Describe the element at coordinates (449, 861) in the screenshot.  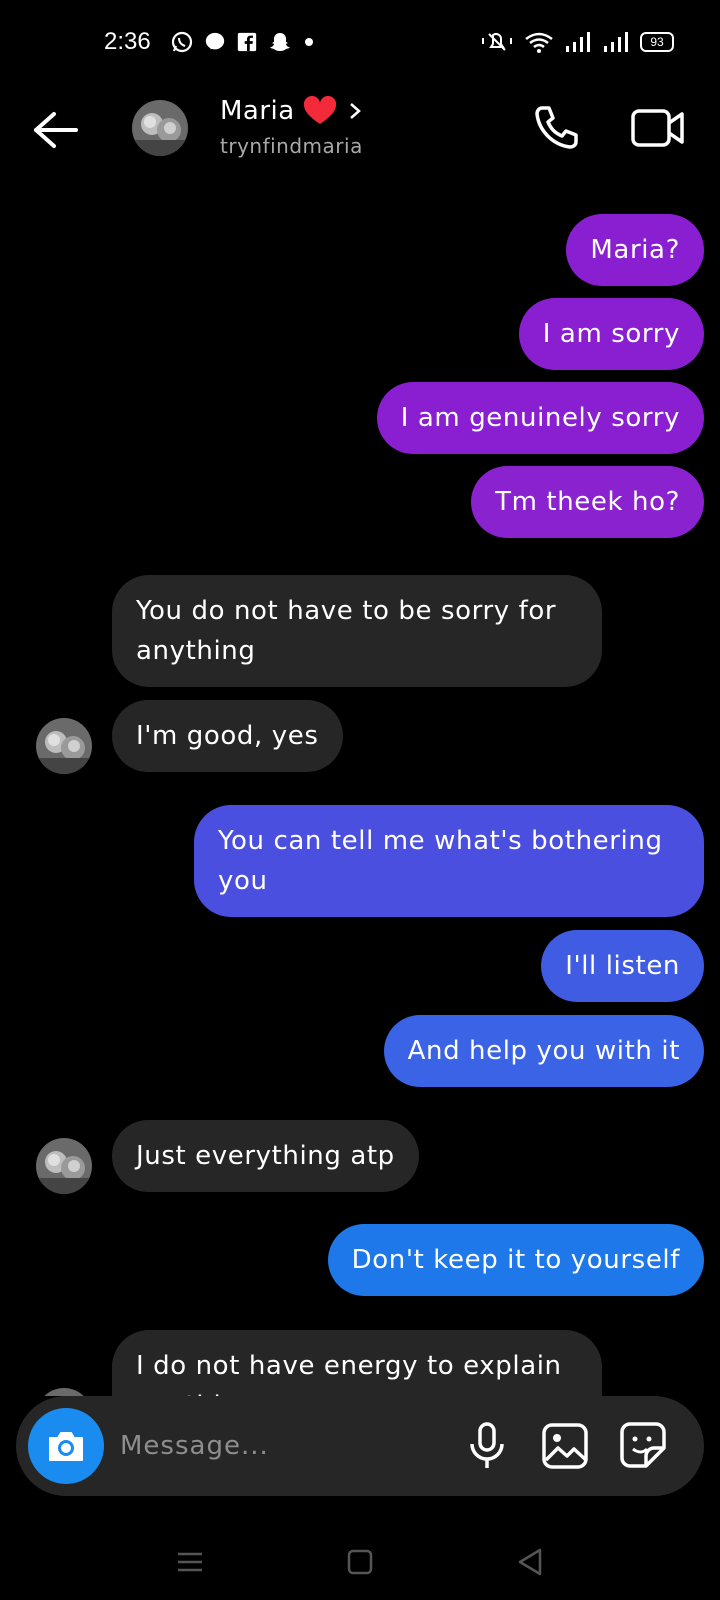
I see `outgoing-message: You can tell me what's bothering you` at that location.